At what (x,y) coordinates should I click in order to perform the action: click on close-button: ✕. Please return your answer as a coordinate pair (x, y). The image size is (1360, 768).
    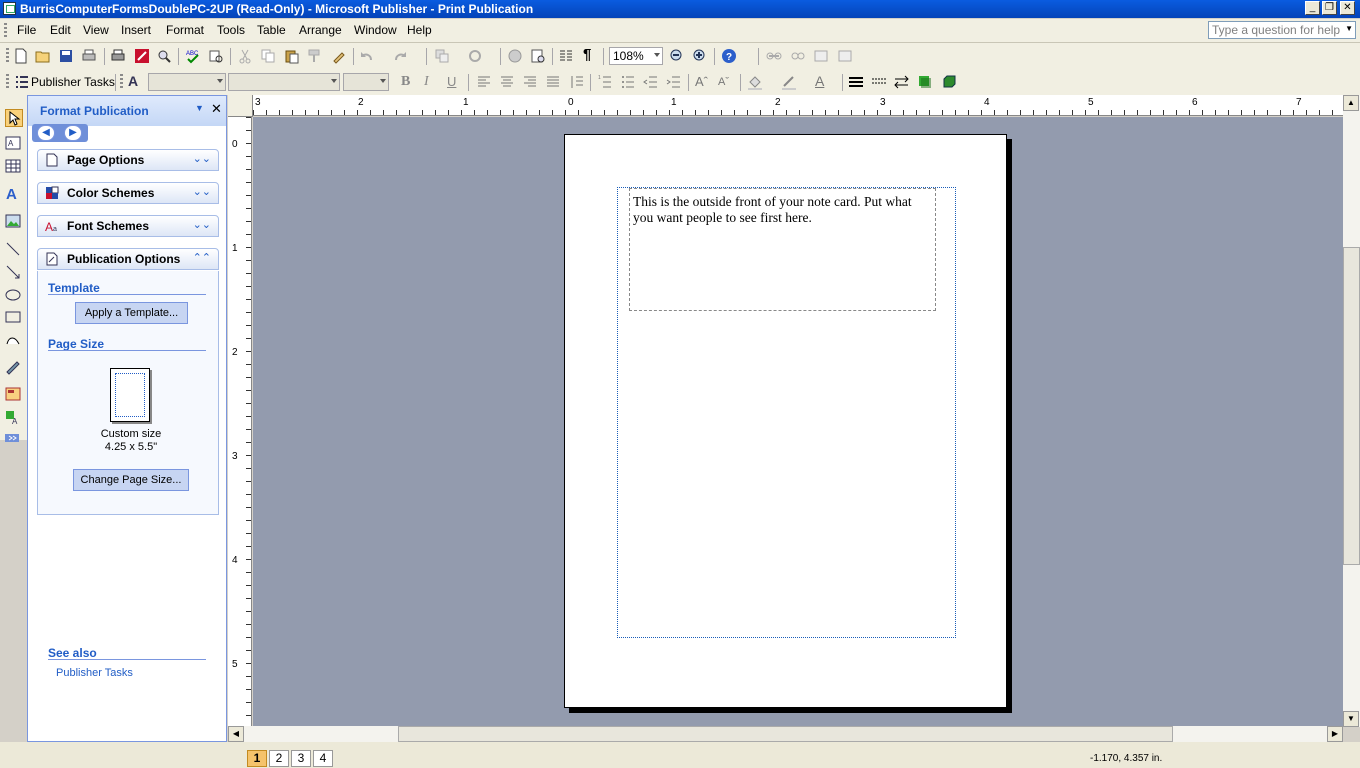
    Looking at the image, I should click on (1347, 8).